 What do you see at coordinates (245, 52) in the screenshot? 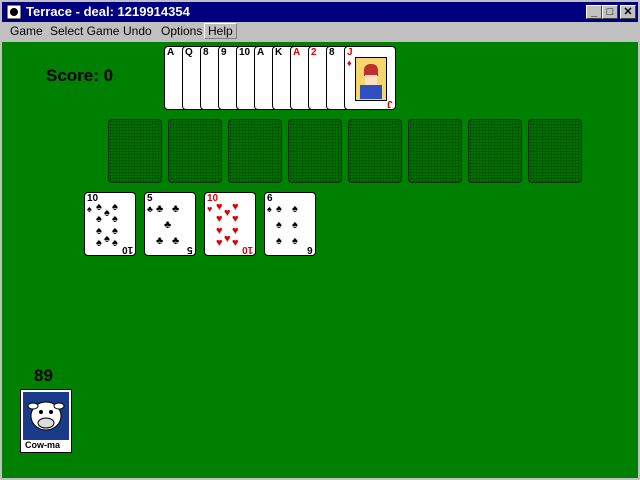
I see `card-rank: 10` at bounding box center [245, 52].